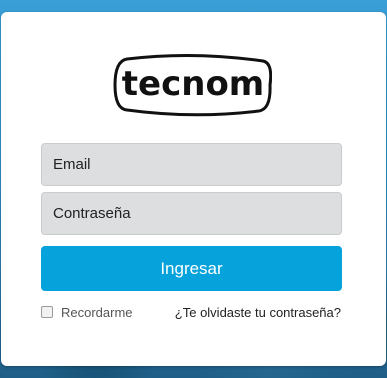  I want to click on remember-me-option: Recordarme, so click(87, 312).